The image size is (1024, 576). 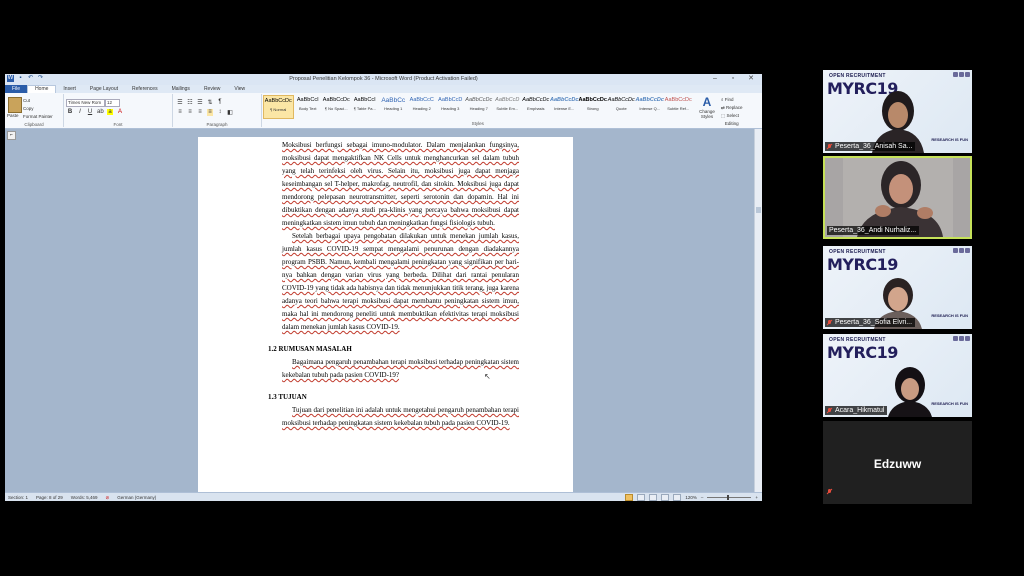 I want to click on style-emphasis: AaBbCcDc Emphasis, so click(x=536, y=106).